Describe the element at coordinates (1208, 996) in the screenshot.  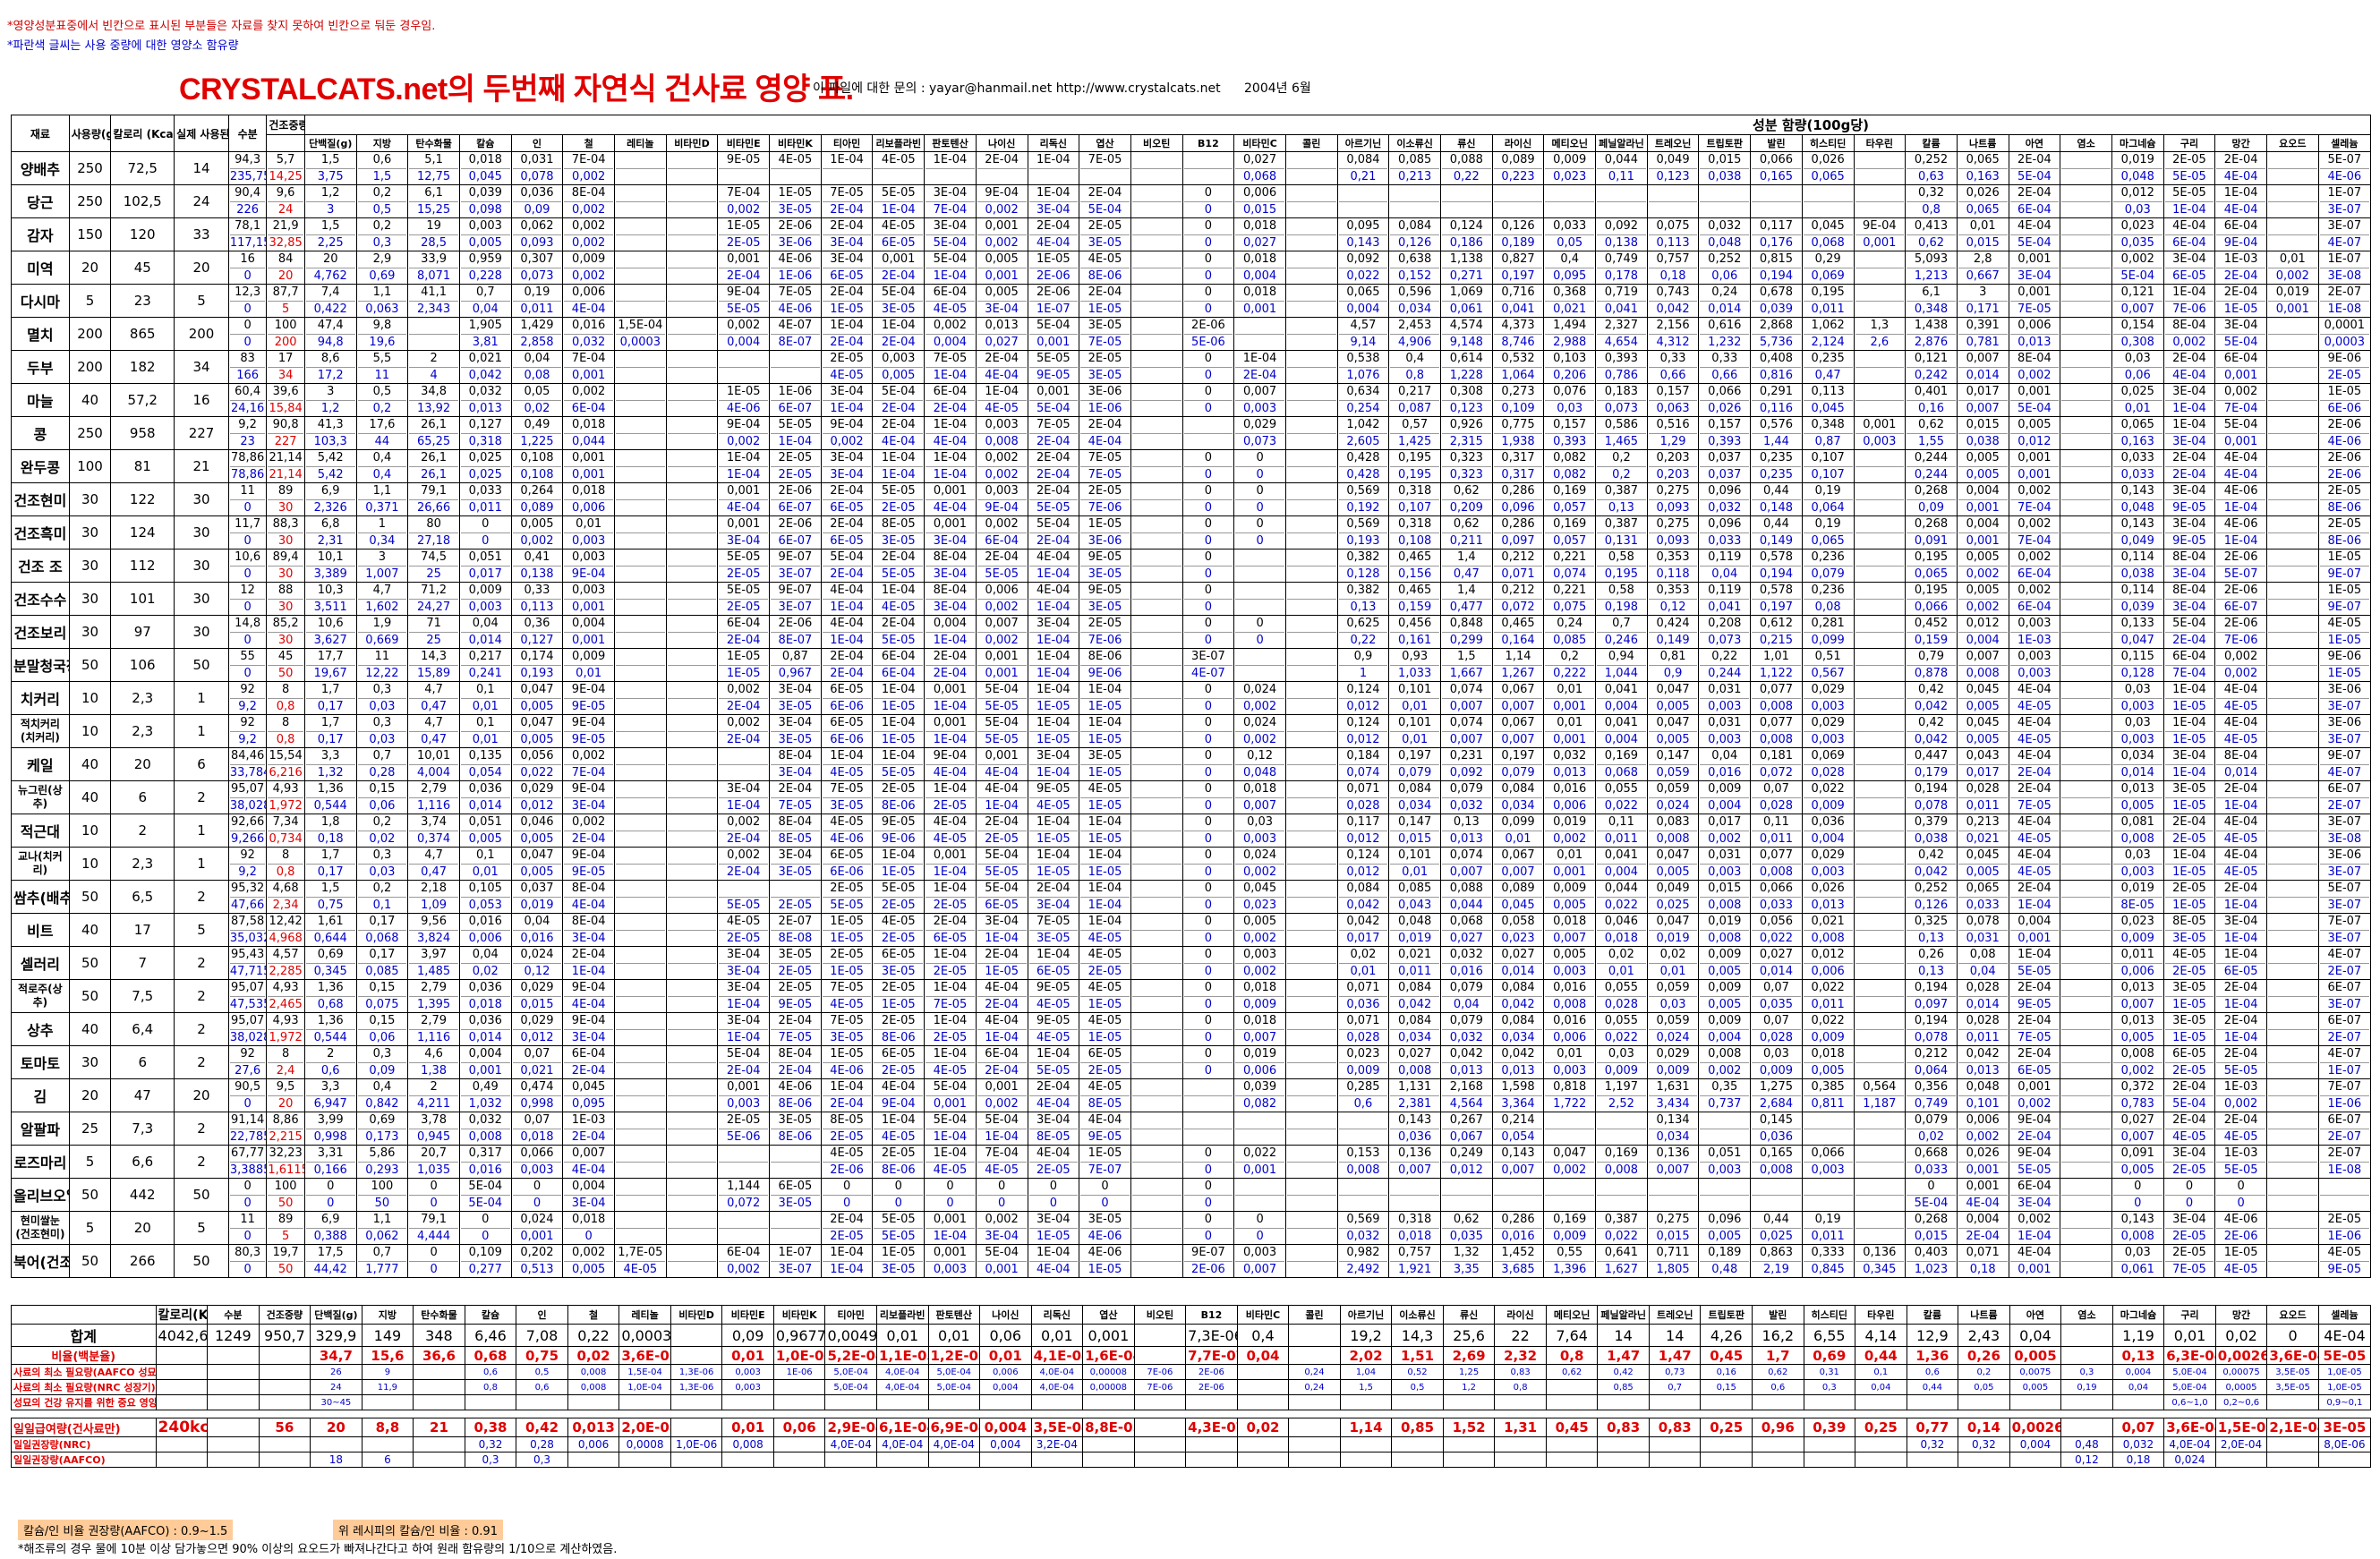
I see `nutrient-cell: 00` at that location.